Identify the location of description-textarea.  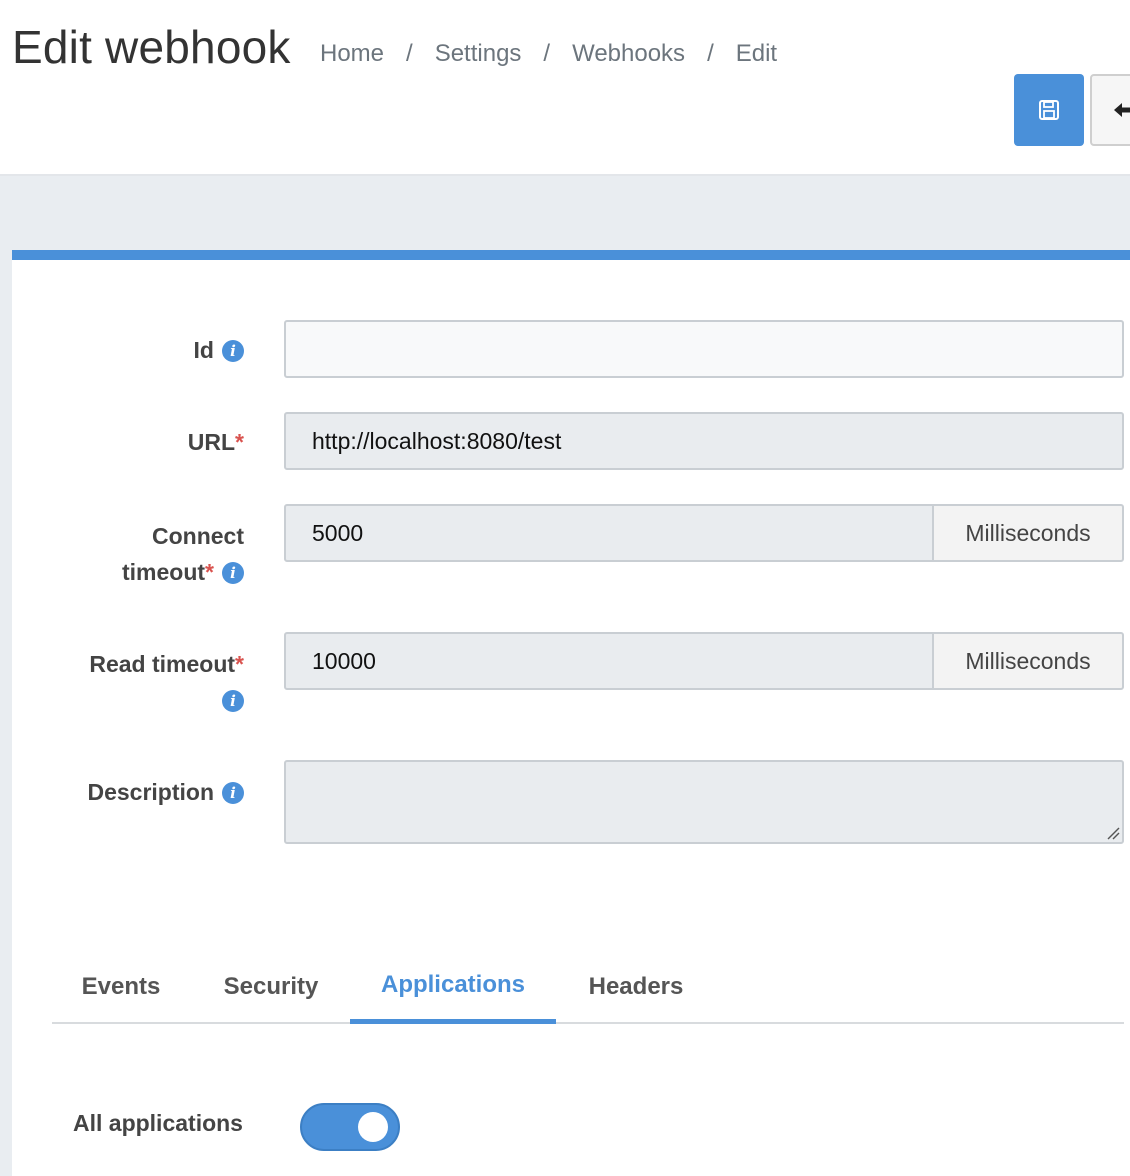
(704, 802).